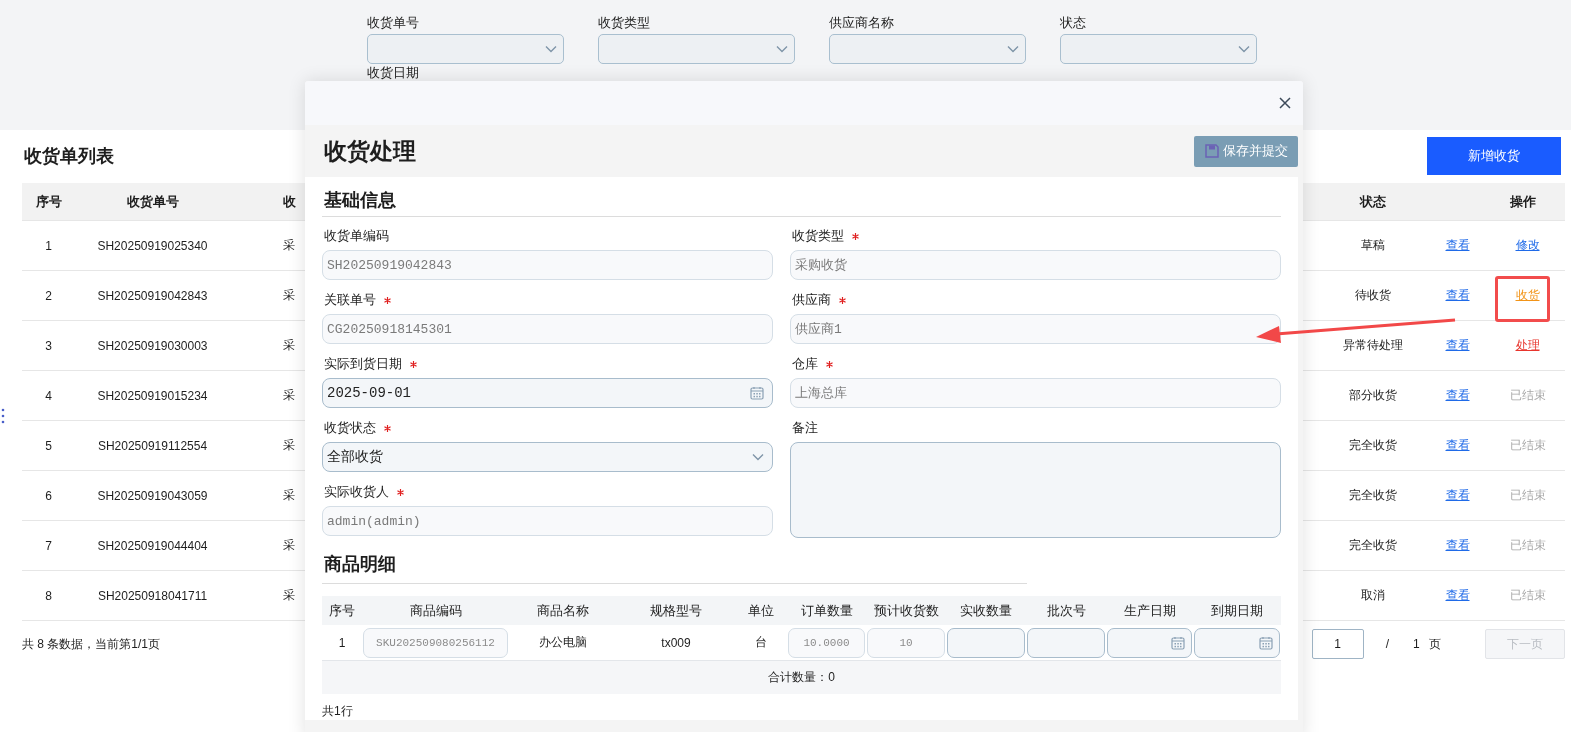 The width and height of the screenshot is (1571, 732). Describe the element at coordinates (761, 642) in the screenshot. I see `table-cell: 台` at that location.